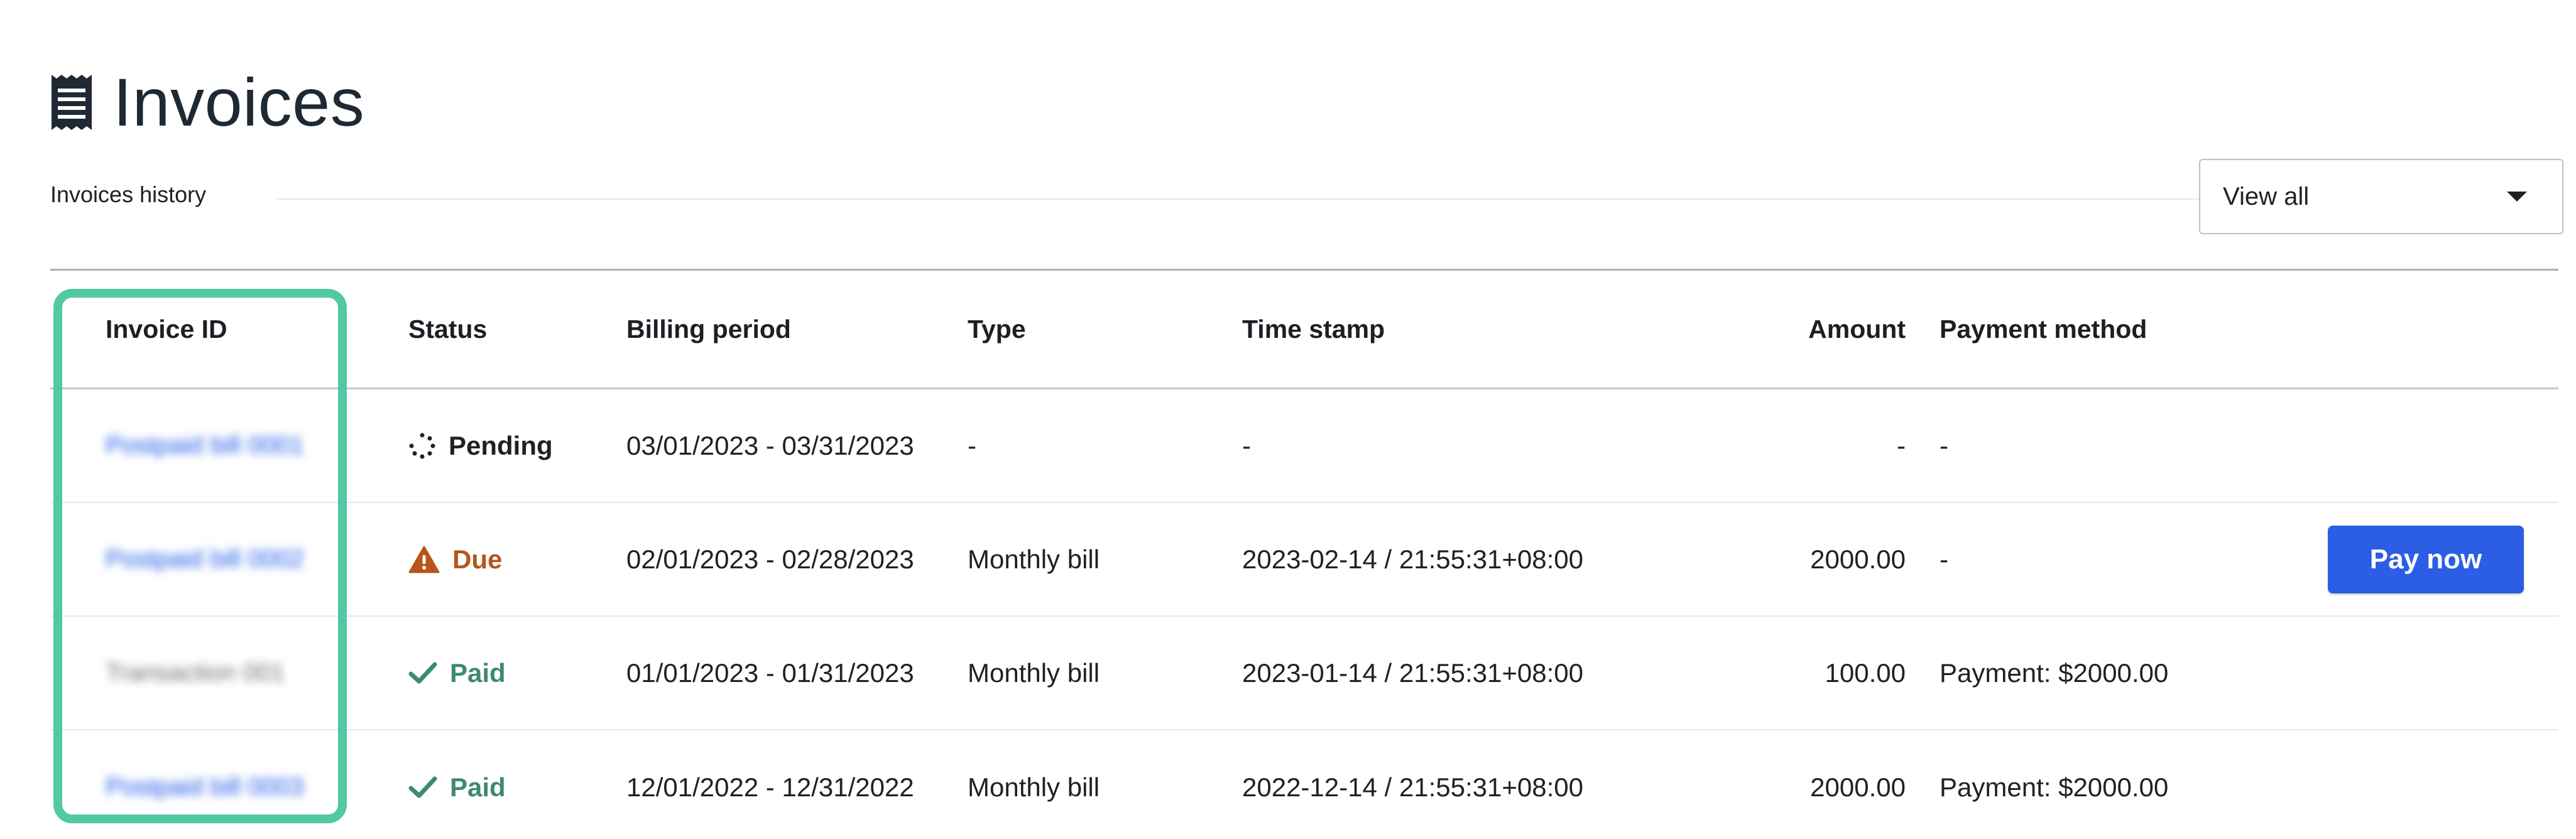 Image resolution: width=2576 pixels, height=839 pixels. Describe the element at coordinates (424, 559) in the screenshot. I see `warning-icon` at that location.